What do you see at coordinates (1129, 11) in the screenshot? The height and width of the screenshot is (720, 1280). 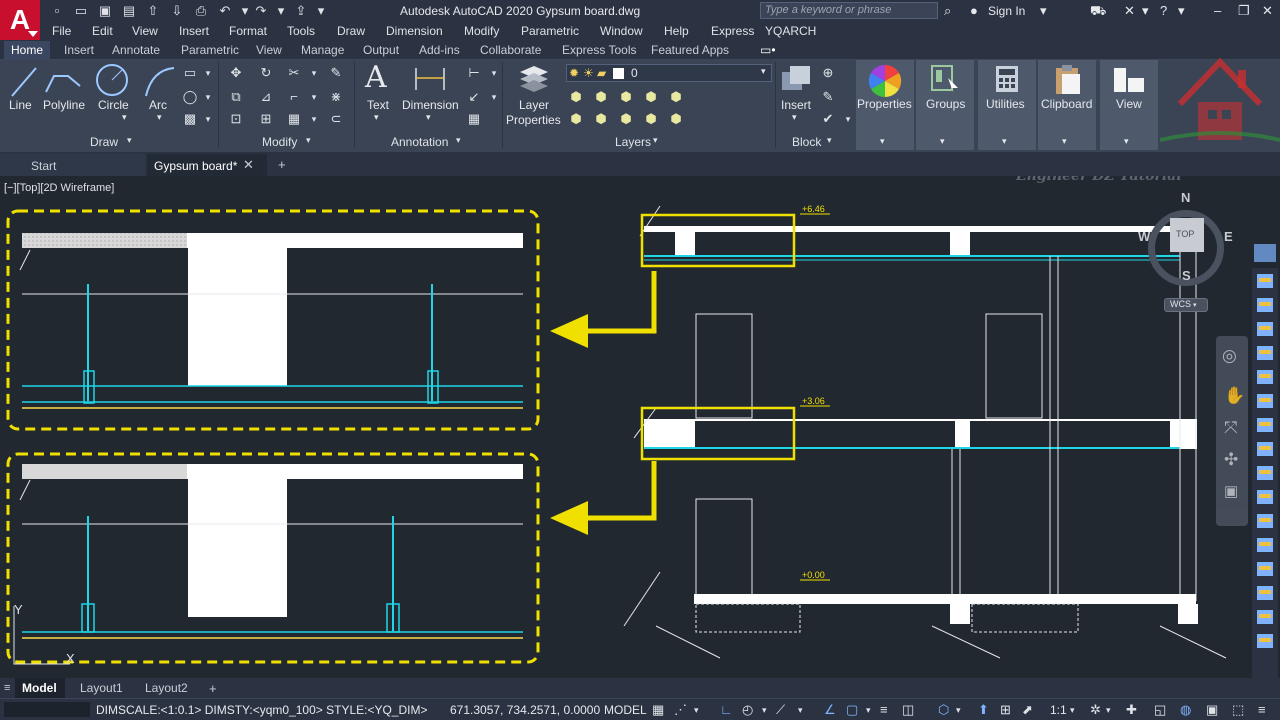 I see `exchange-icon: ✕` at bounding box center [1129, 11].